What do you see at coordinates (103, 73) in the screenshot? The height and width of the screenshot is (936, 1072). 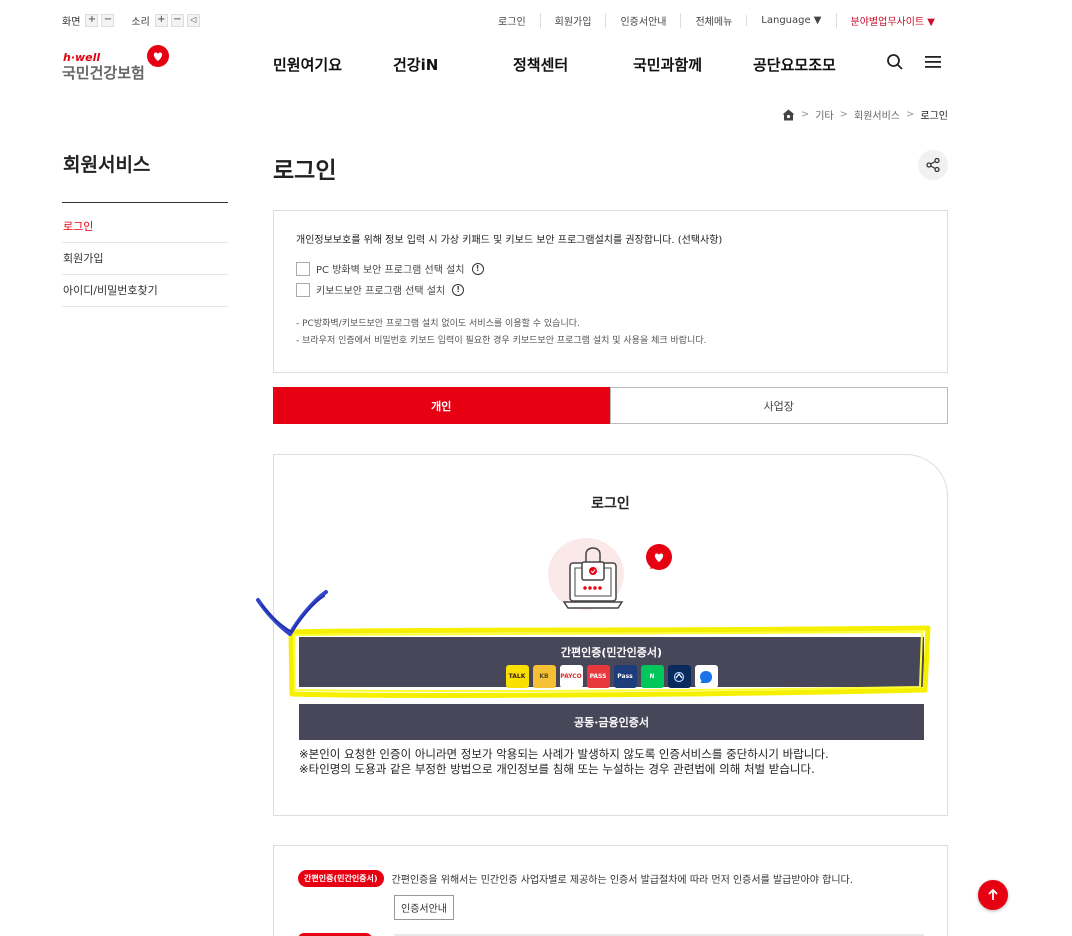 I see `logo-name-text: 국민건강보험` at bounding box center [103, 73].